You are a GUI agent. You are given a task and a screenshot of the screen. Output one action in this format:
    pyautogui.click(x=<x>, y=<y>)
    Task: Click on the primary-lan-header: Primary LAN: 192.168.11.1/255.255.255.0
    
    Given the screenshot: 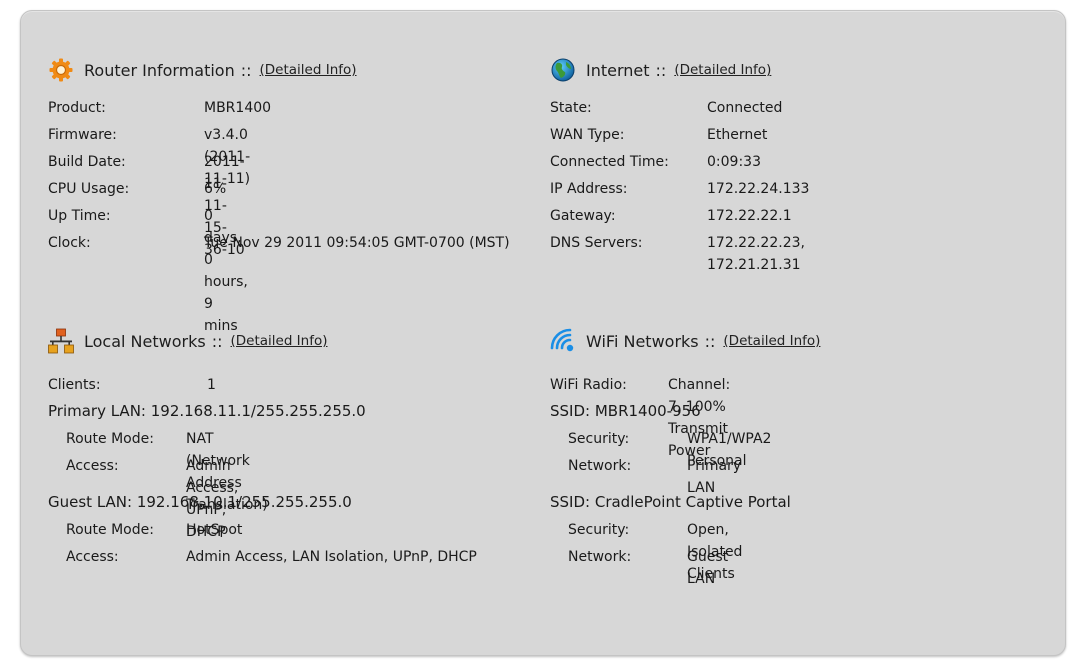 What is the action you would take?
    pyautogui.click(x=207, y=411)
    